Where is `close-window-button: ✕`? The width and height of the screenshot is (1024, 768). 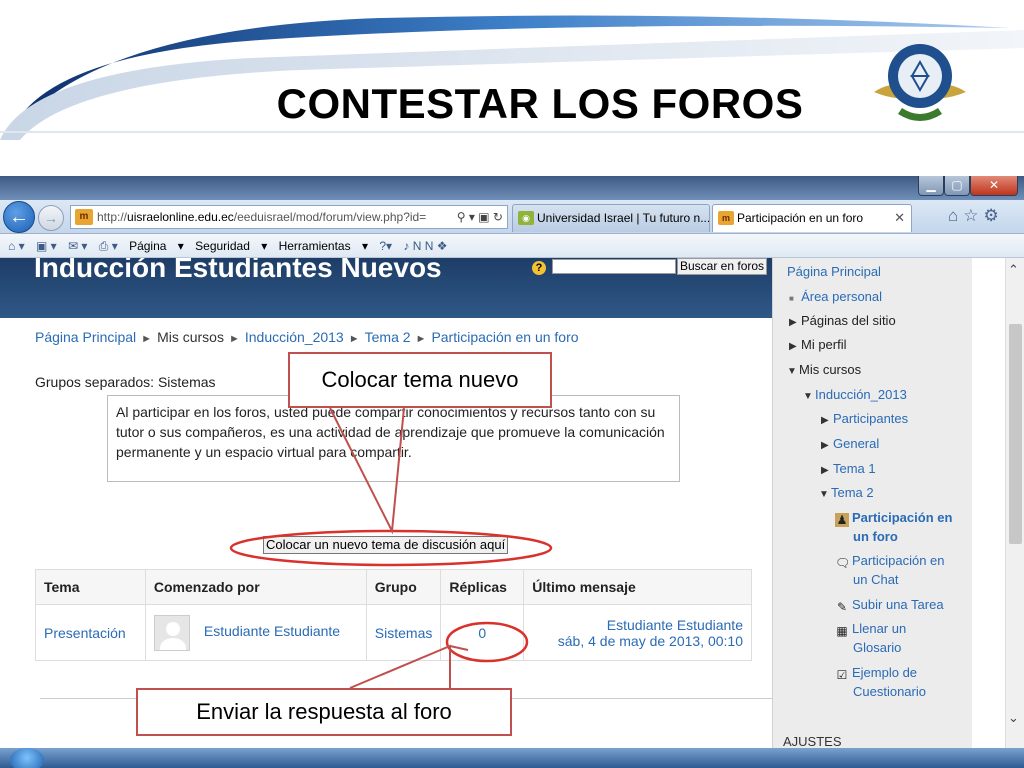
close-window-button: ✕ is located at coordinates (994, 186).